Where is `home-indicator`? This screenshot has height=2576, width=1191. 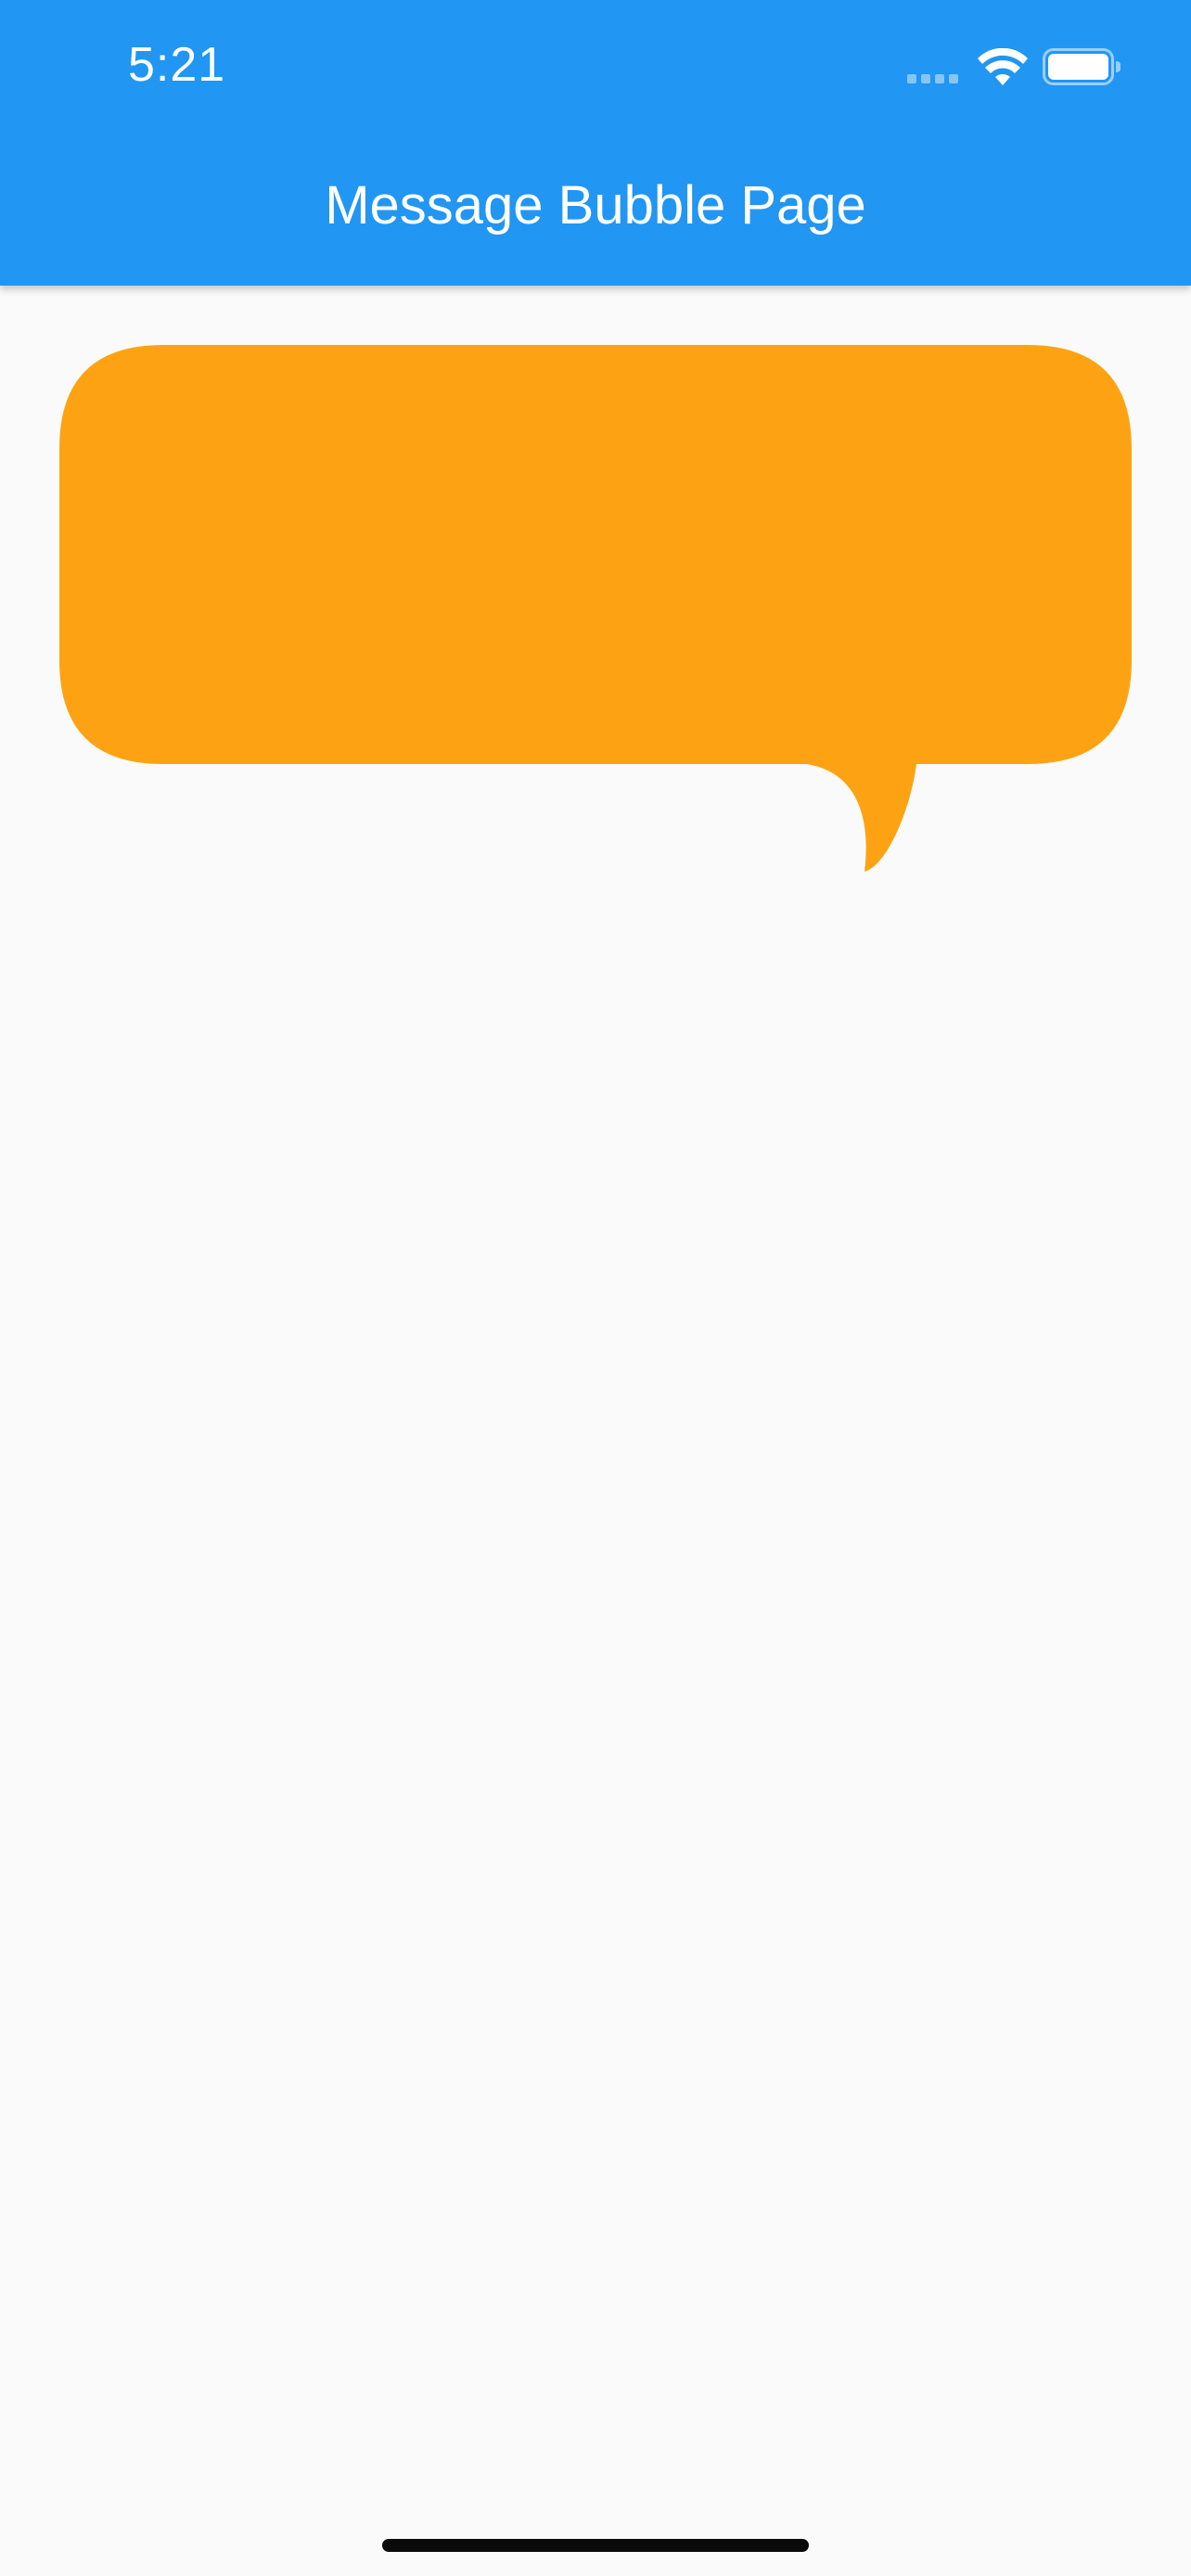
home-indicator is located at coordinates (595, 2545).